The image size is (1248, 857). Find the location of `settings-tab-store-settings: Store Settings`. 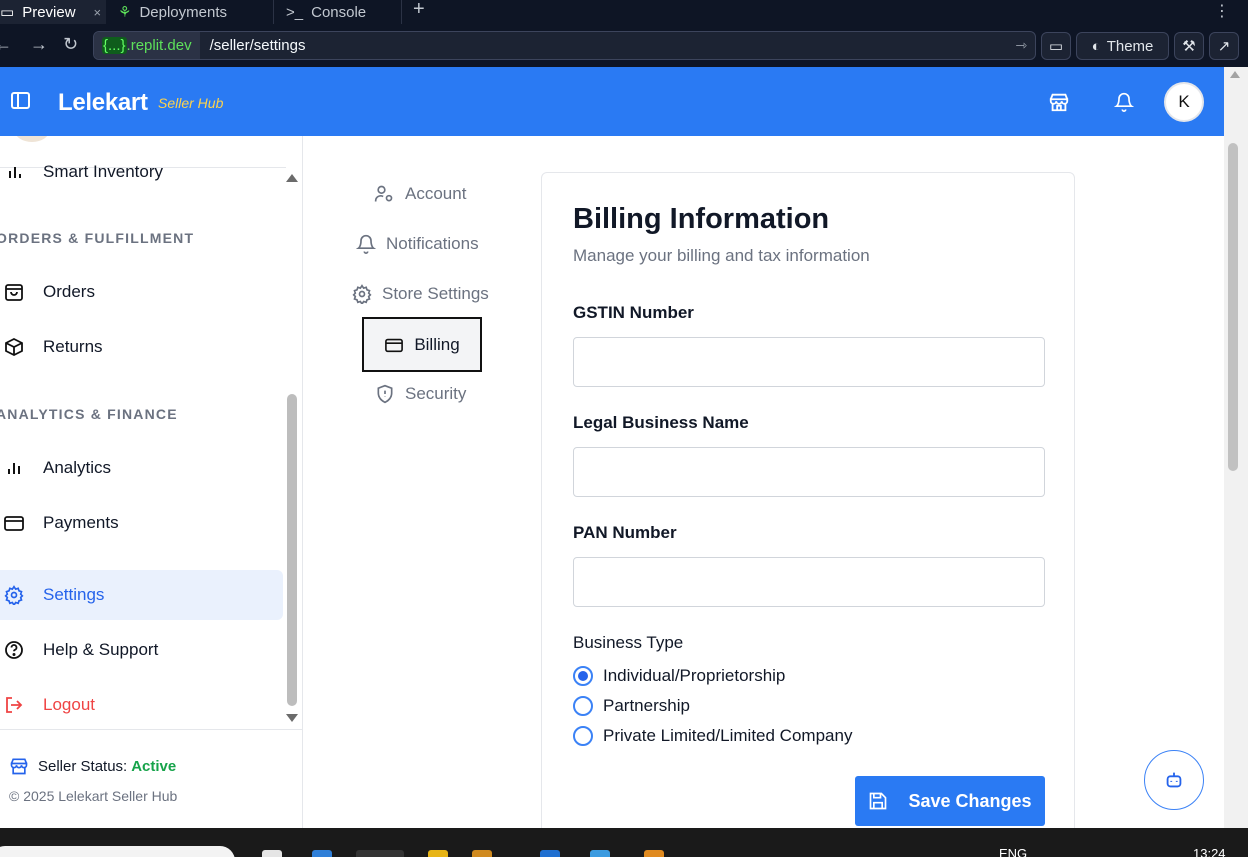

settings-tab-store-settings: Store Settings is located at coordinates (420, 294).